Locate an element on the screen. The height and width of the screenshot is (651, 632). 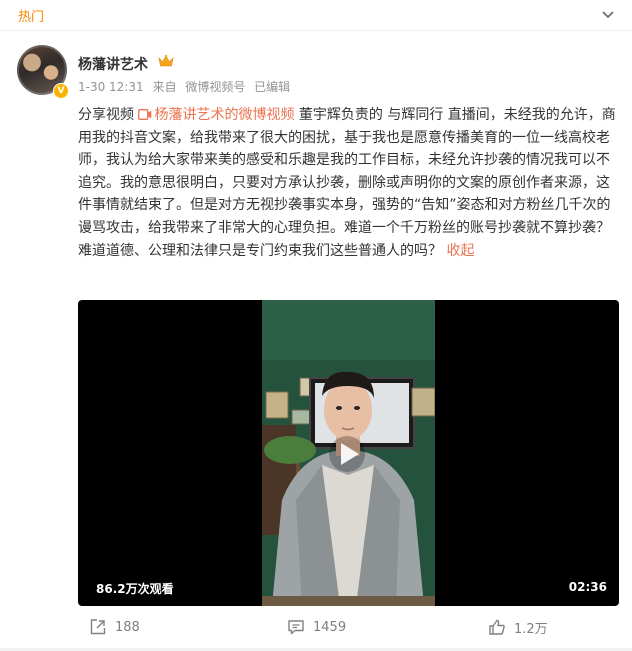
video-duration: 02:36 is located at coordinates (587, 587).